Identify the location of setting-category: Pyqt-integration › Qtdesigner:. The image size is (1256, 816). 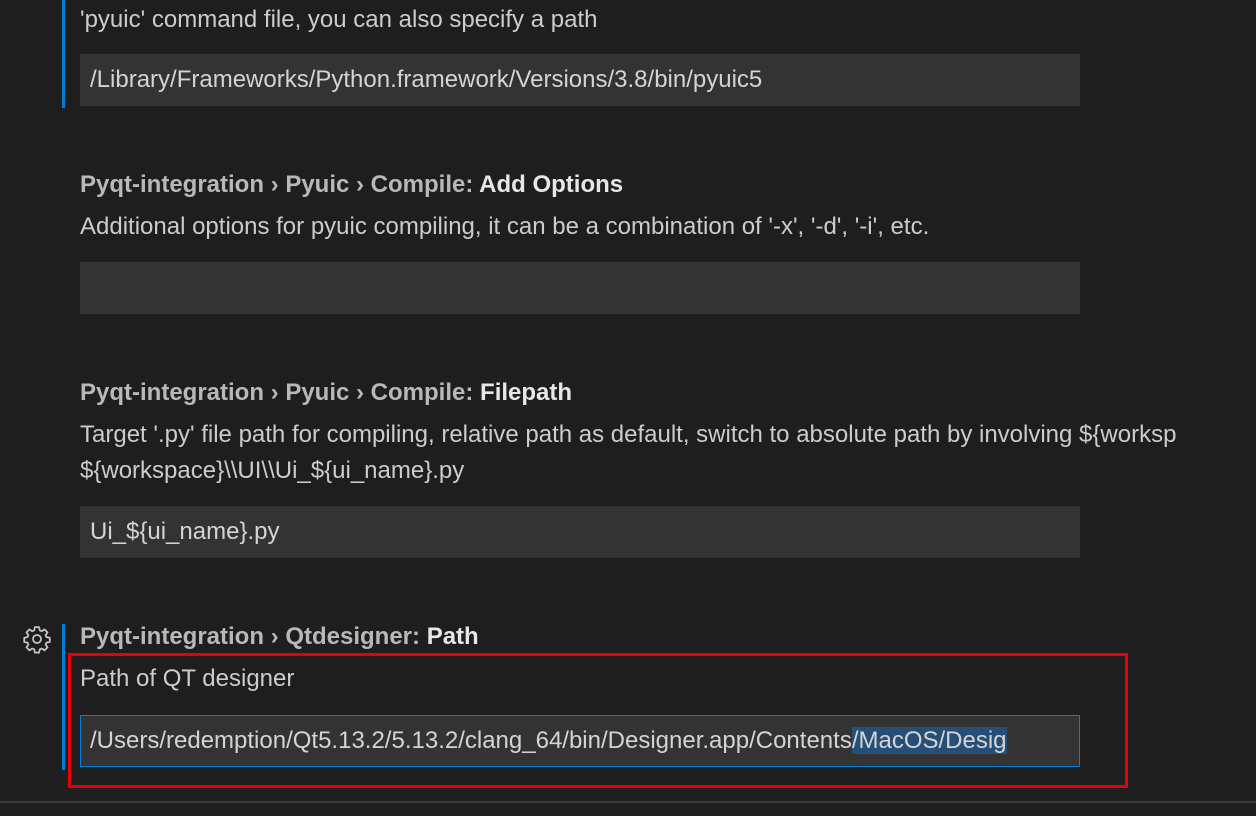
(253, 636).